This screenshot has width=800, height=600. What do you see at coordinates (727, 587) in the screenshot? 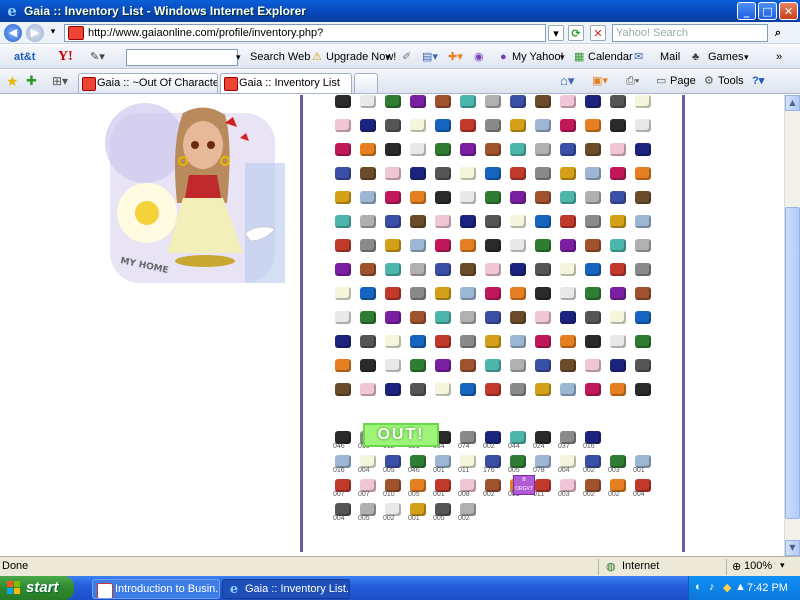
I see `tray-alert-icon: ◆` at bounding box center [727, 587].